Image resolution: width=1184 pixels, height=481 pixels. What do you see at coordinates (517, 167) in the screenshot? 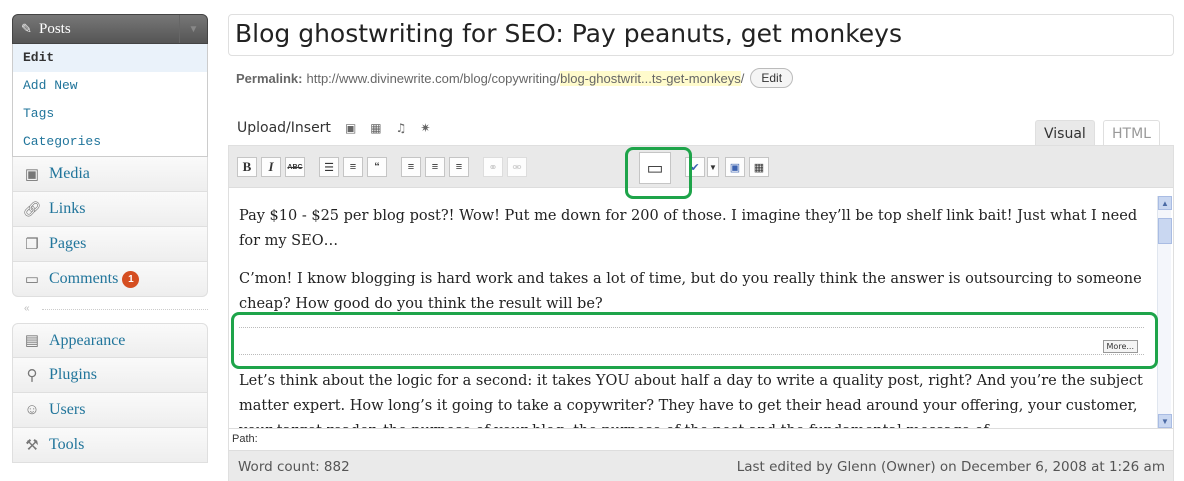
I see `unlink-icon: ⚮` at bounding box center [517, 167].